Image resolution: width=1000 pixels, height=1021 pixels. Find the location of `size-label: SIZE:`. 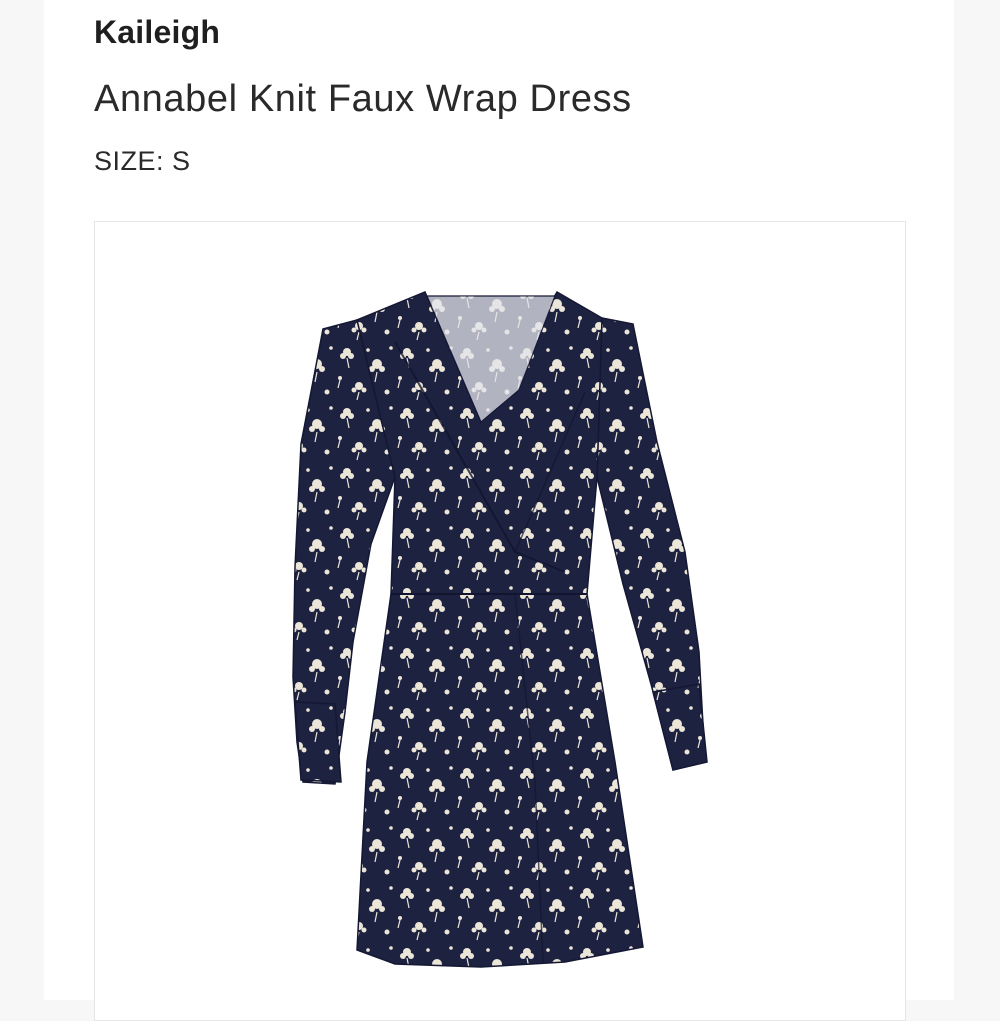

size-label: SIZE: is located at coordinates (129, 161).